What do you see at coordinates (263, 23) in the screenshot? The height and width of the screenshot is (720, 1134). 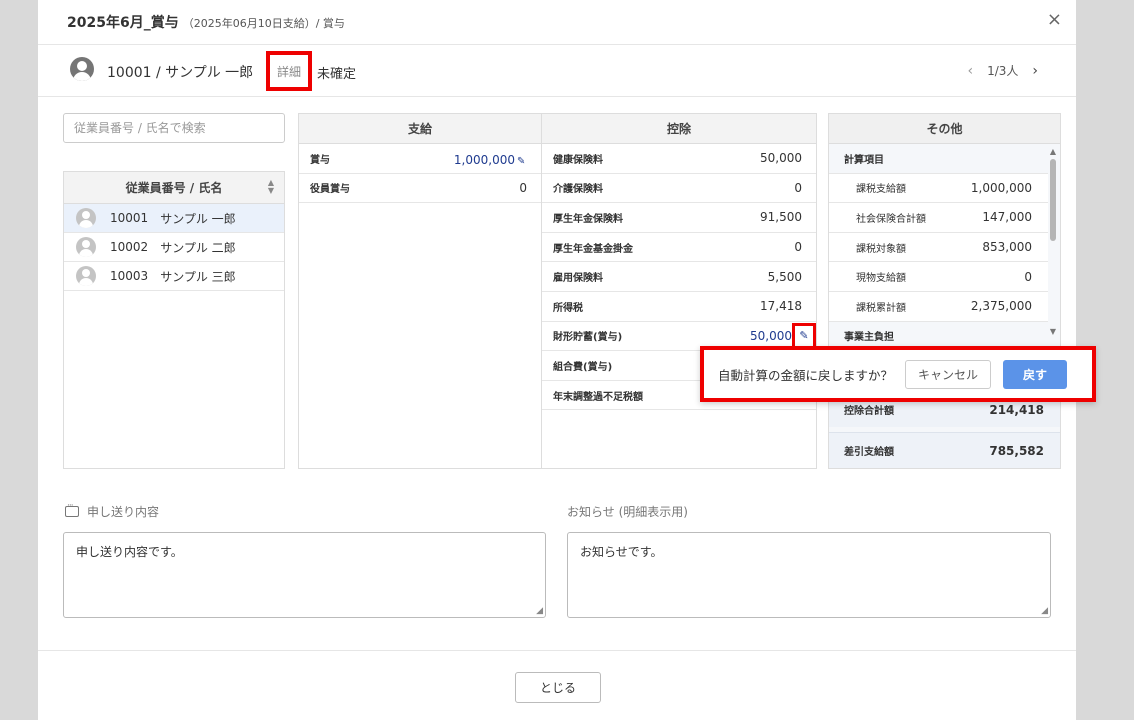 I see `title-subtitle: （2025年06月10日支給）/ 賞与` at bounding box center [263, 23].